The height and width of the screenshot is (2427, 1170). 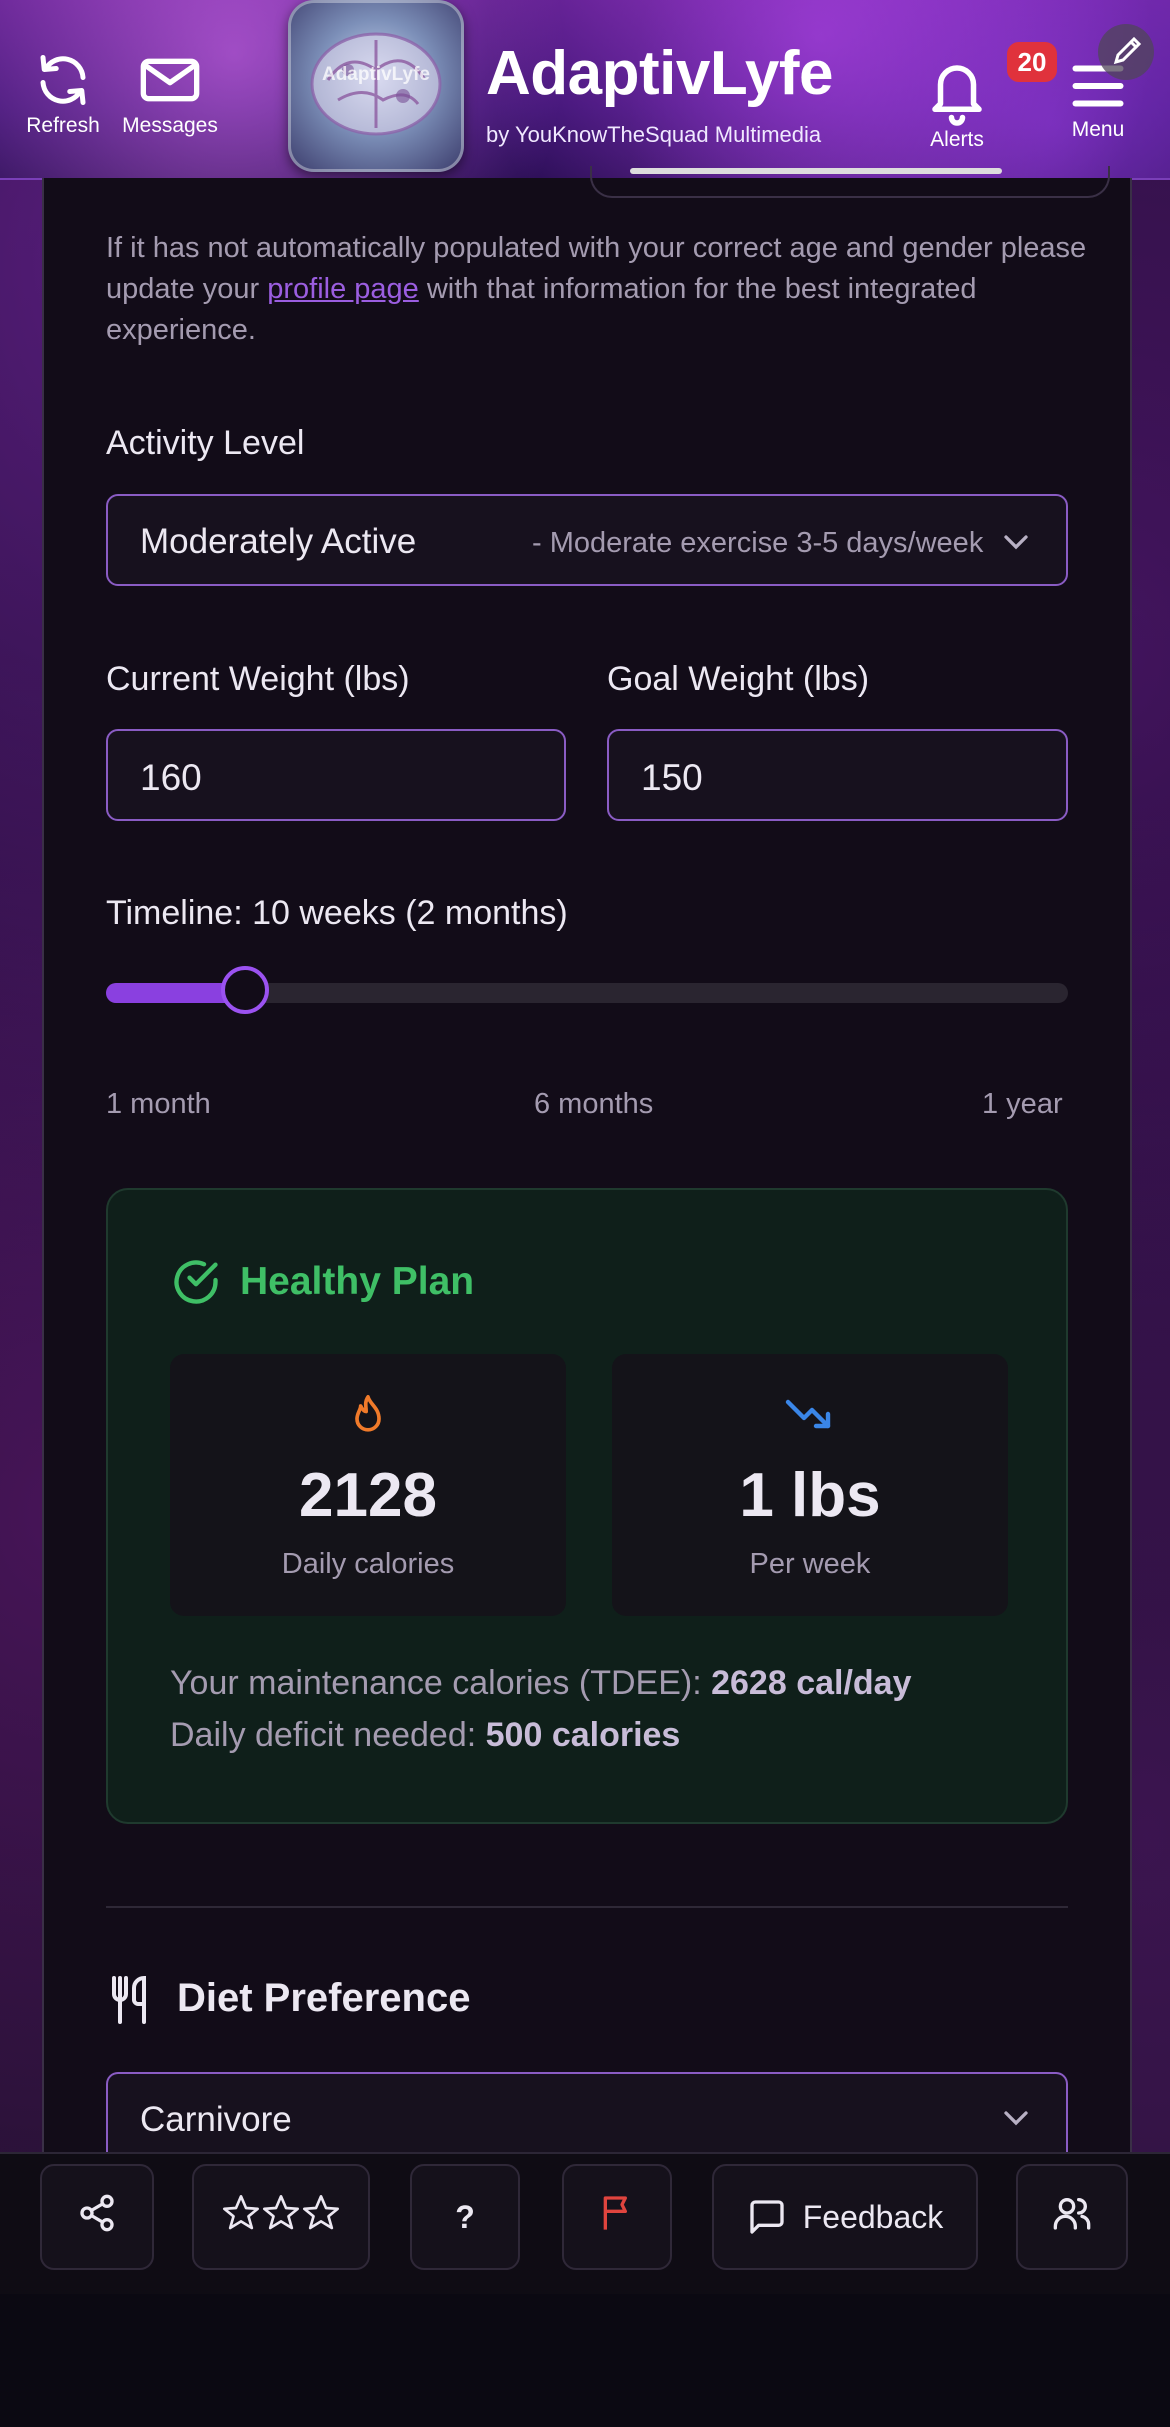 I want to click on utensils-icon, so click(x=130, y=2002).